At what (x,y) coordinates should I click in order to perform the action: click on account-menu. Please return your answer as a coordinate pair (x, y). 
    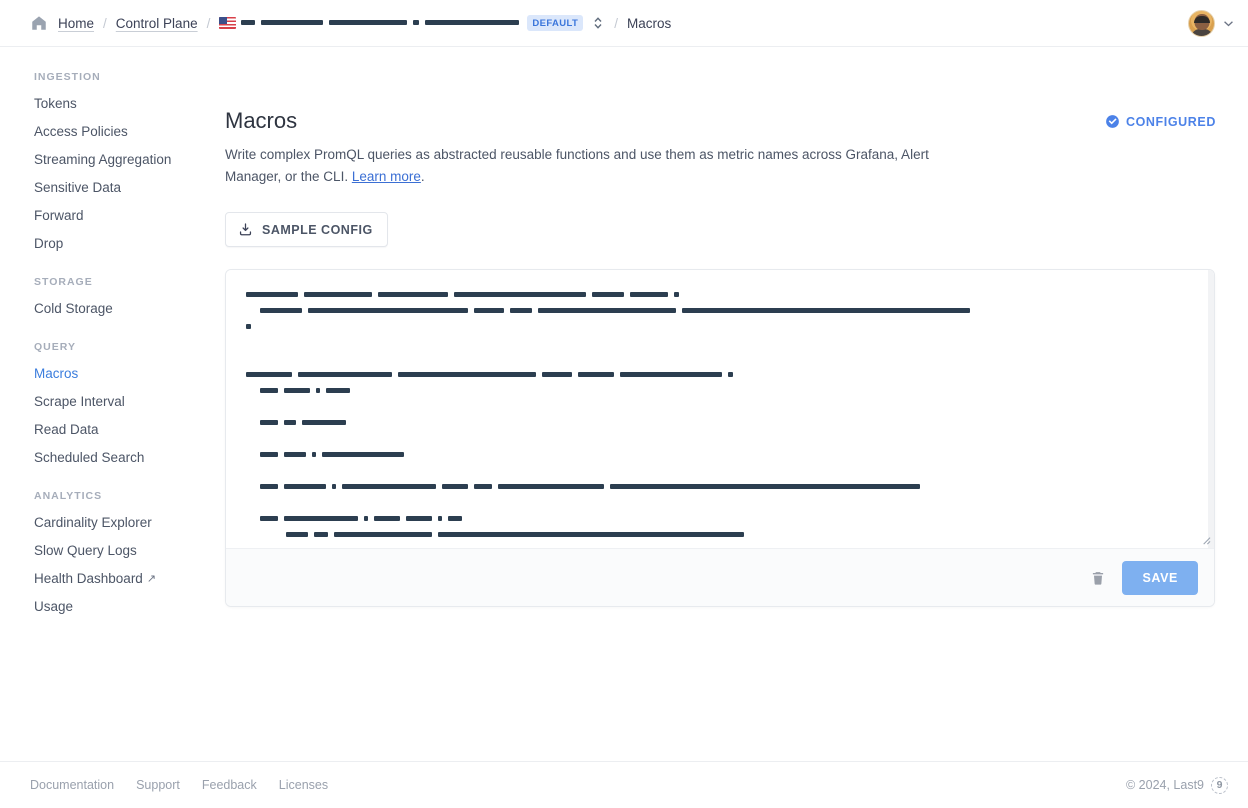
    Looking at the image, I should click on (1211, 23).